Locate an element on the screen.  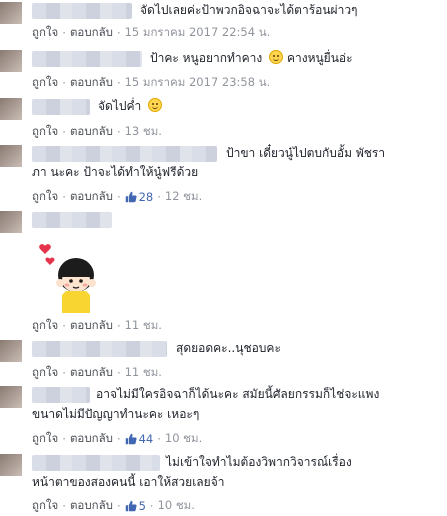
comment-text-line2: ภา นะคะ ป้าจะได้ทำให้นู๋ฟรีด้วย is located at coordinates (115, 172).